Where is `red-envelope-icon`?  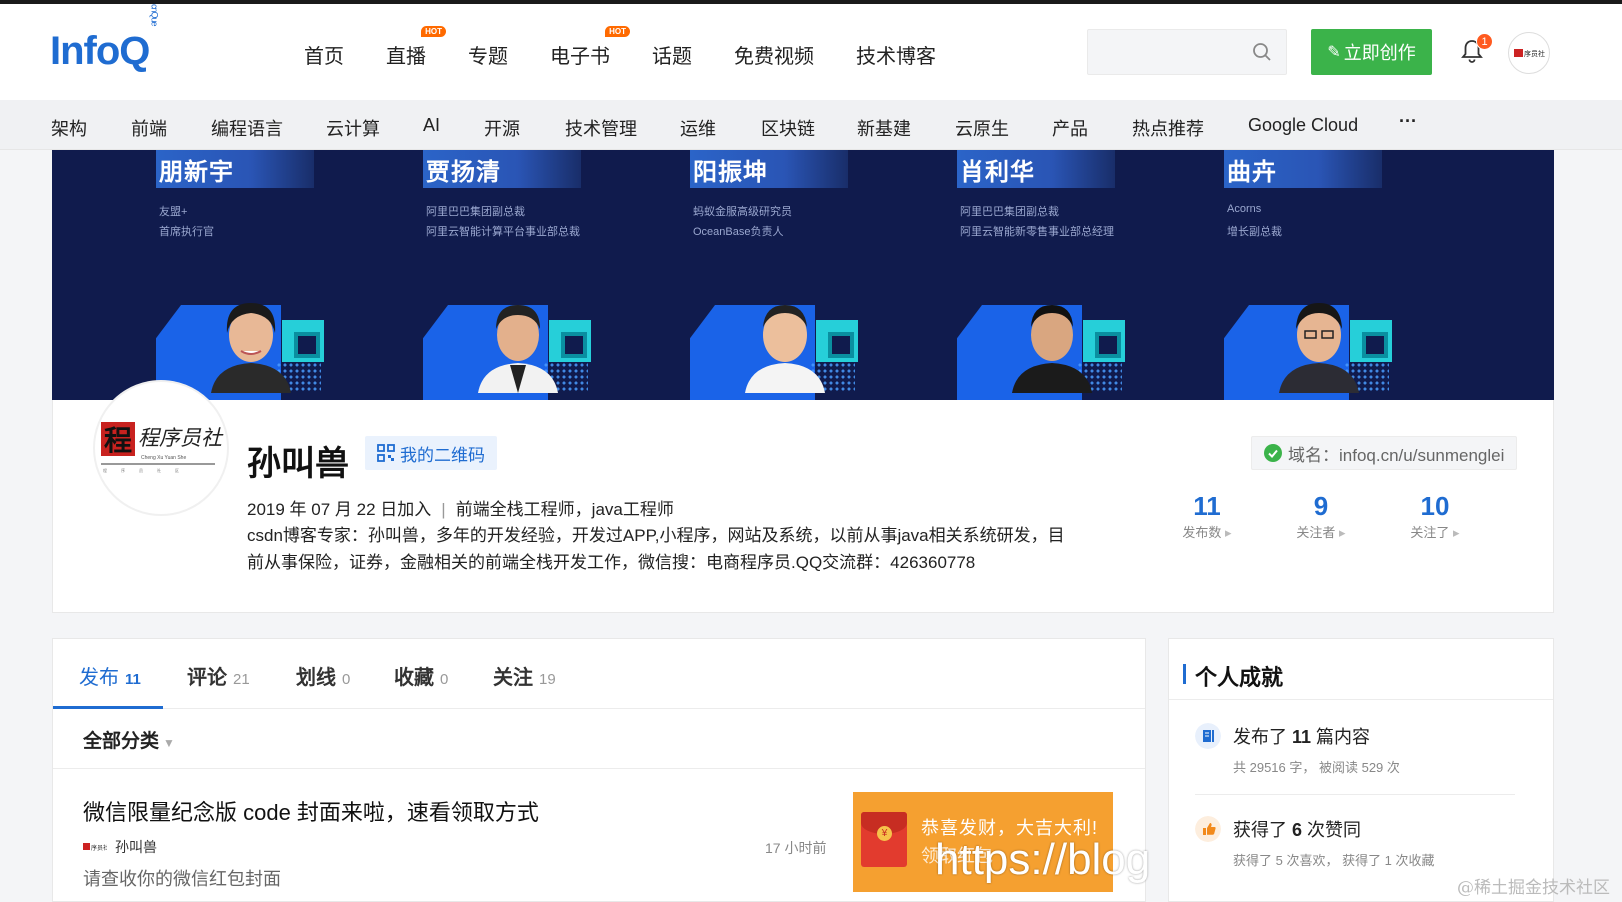 red-envelope-icon is located at coordinates (884, 839).